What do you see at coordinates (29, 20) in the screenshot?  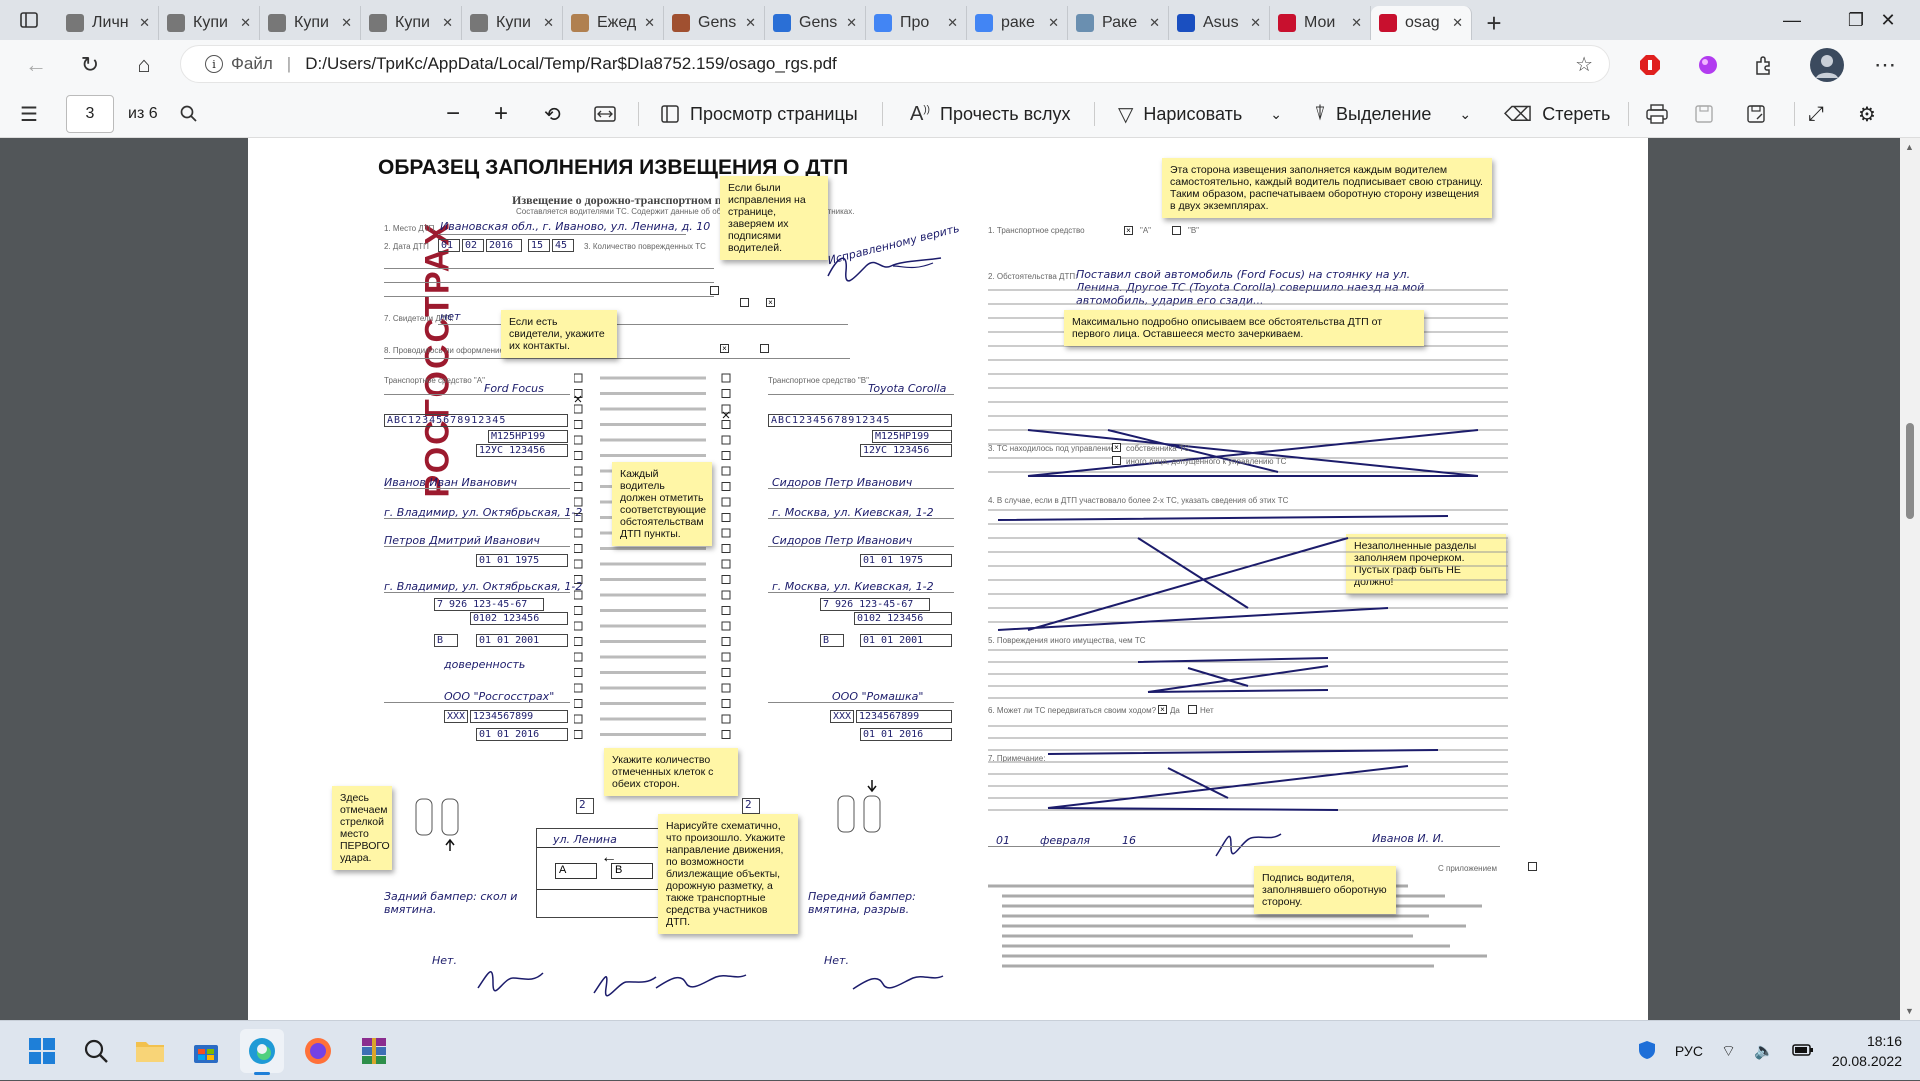 I see `tab-actions-button` at bounding box center [29, 20].